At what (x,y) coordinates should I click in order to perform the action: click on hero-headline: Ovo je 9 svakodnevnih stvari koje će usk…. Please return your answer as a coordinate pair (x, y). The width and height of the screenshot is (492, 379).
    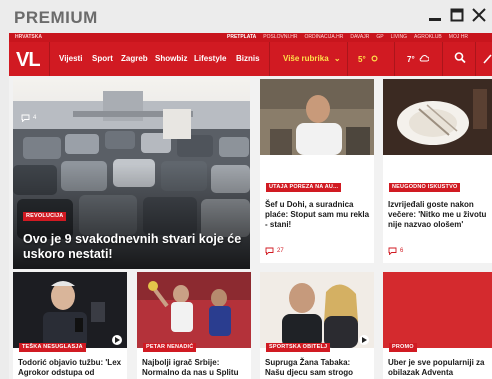
    Looking at the image, I should click on (133, 247).